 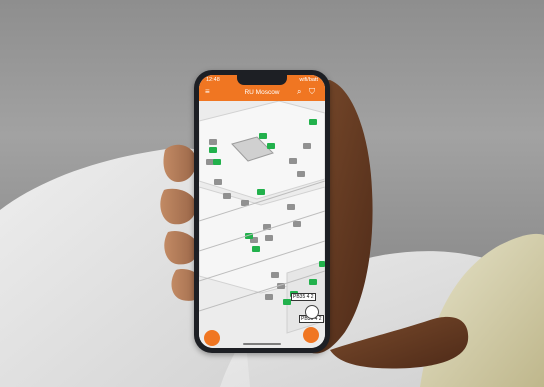 What do you see at coordinates (213, 80) in the screenshot?
I see `status-time: 12:48` at bounding box center [213, 80].